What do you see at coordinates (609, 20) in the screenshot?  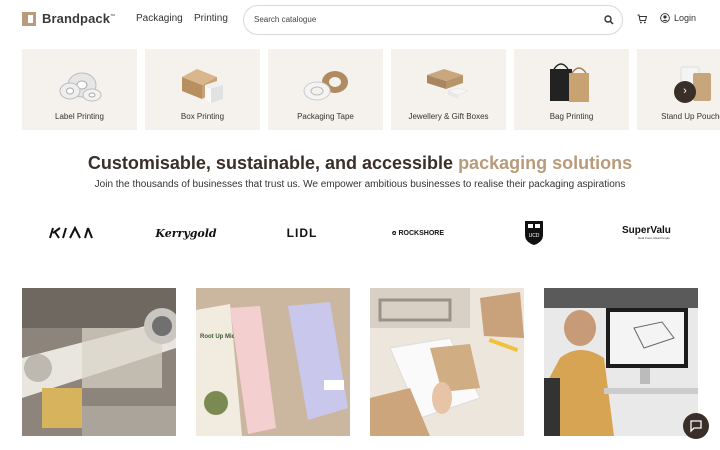 I see `search-icon` at bounding box center [609, 20].